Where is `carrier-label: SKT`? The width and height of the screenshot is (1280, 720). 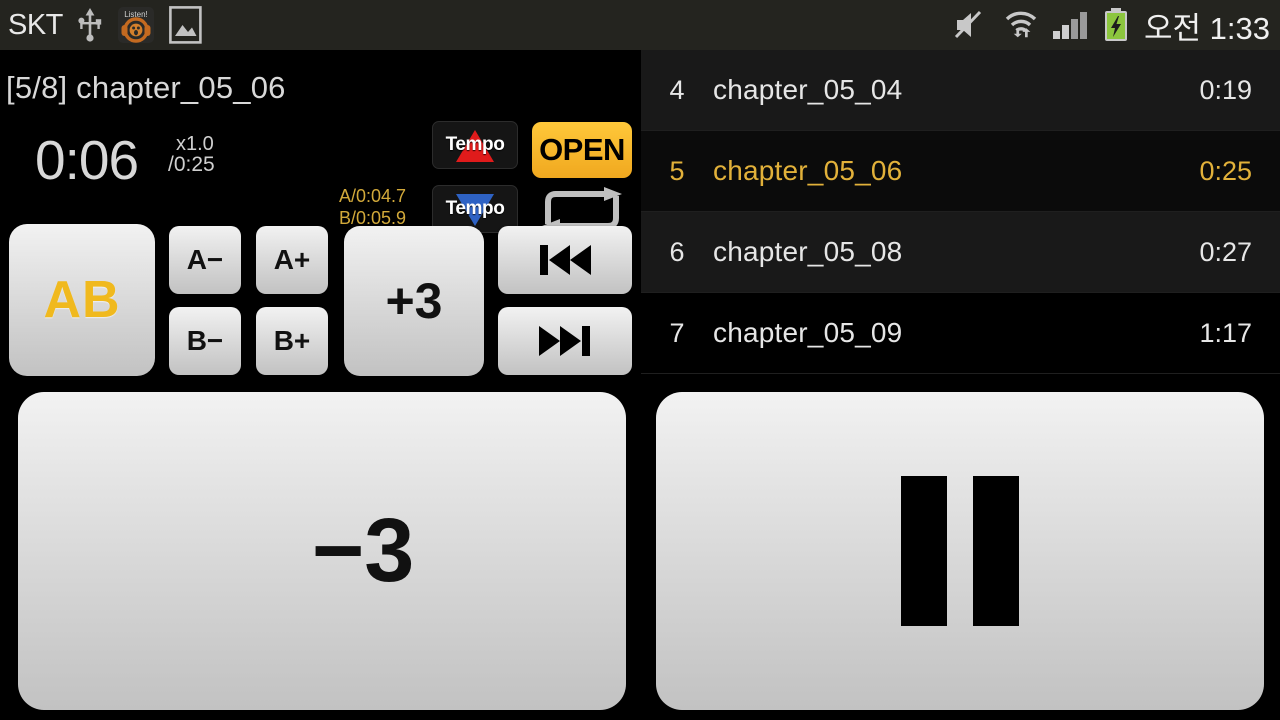
carrier-label: SKT is located at coordinates (35, 24).